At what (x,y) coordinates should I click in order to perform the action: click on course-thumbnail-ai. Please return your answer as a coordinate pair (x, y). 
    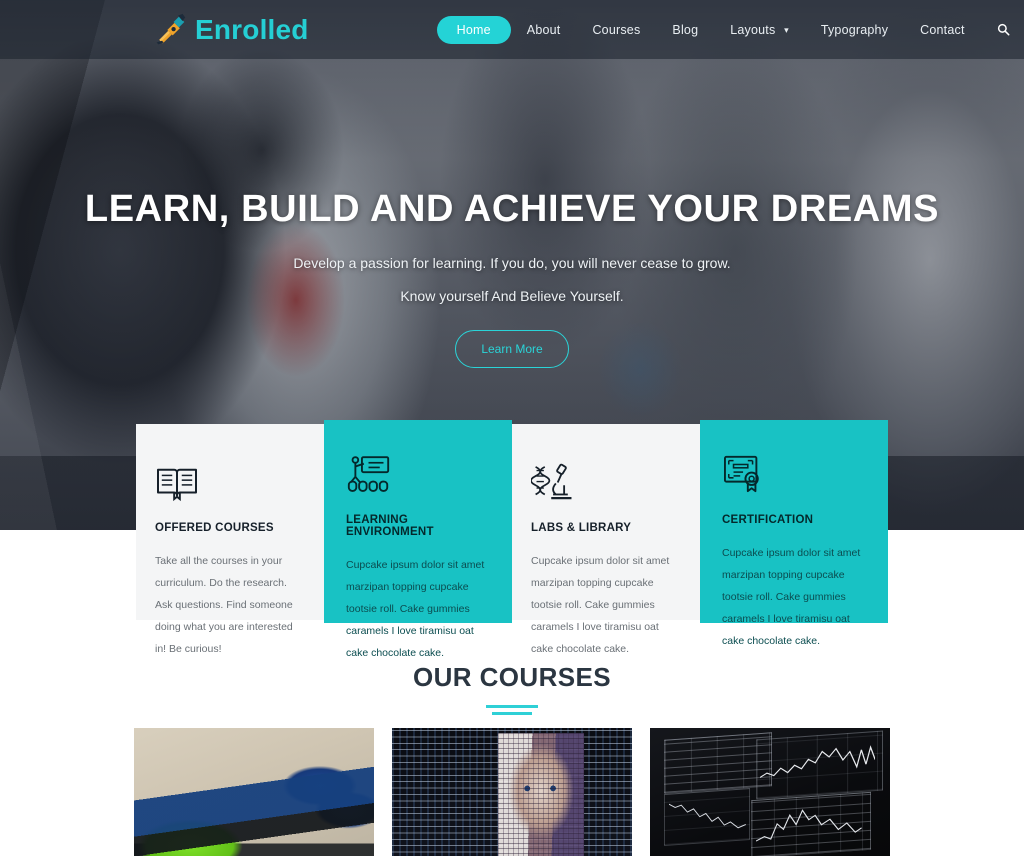
    Looking at the image, I should click on (512, 792).